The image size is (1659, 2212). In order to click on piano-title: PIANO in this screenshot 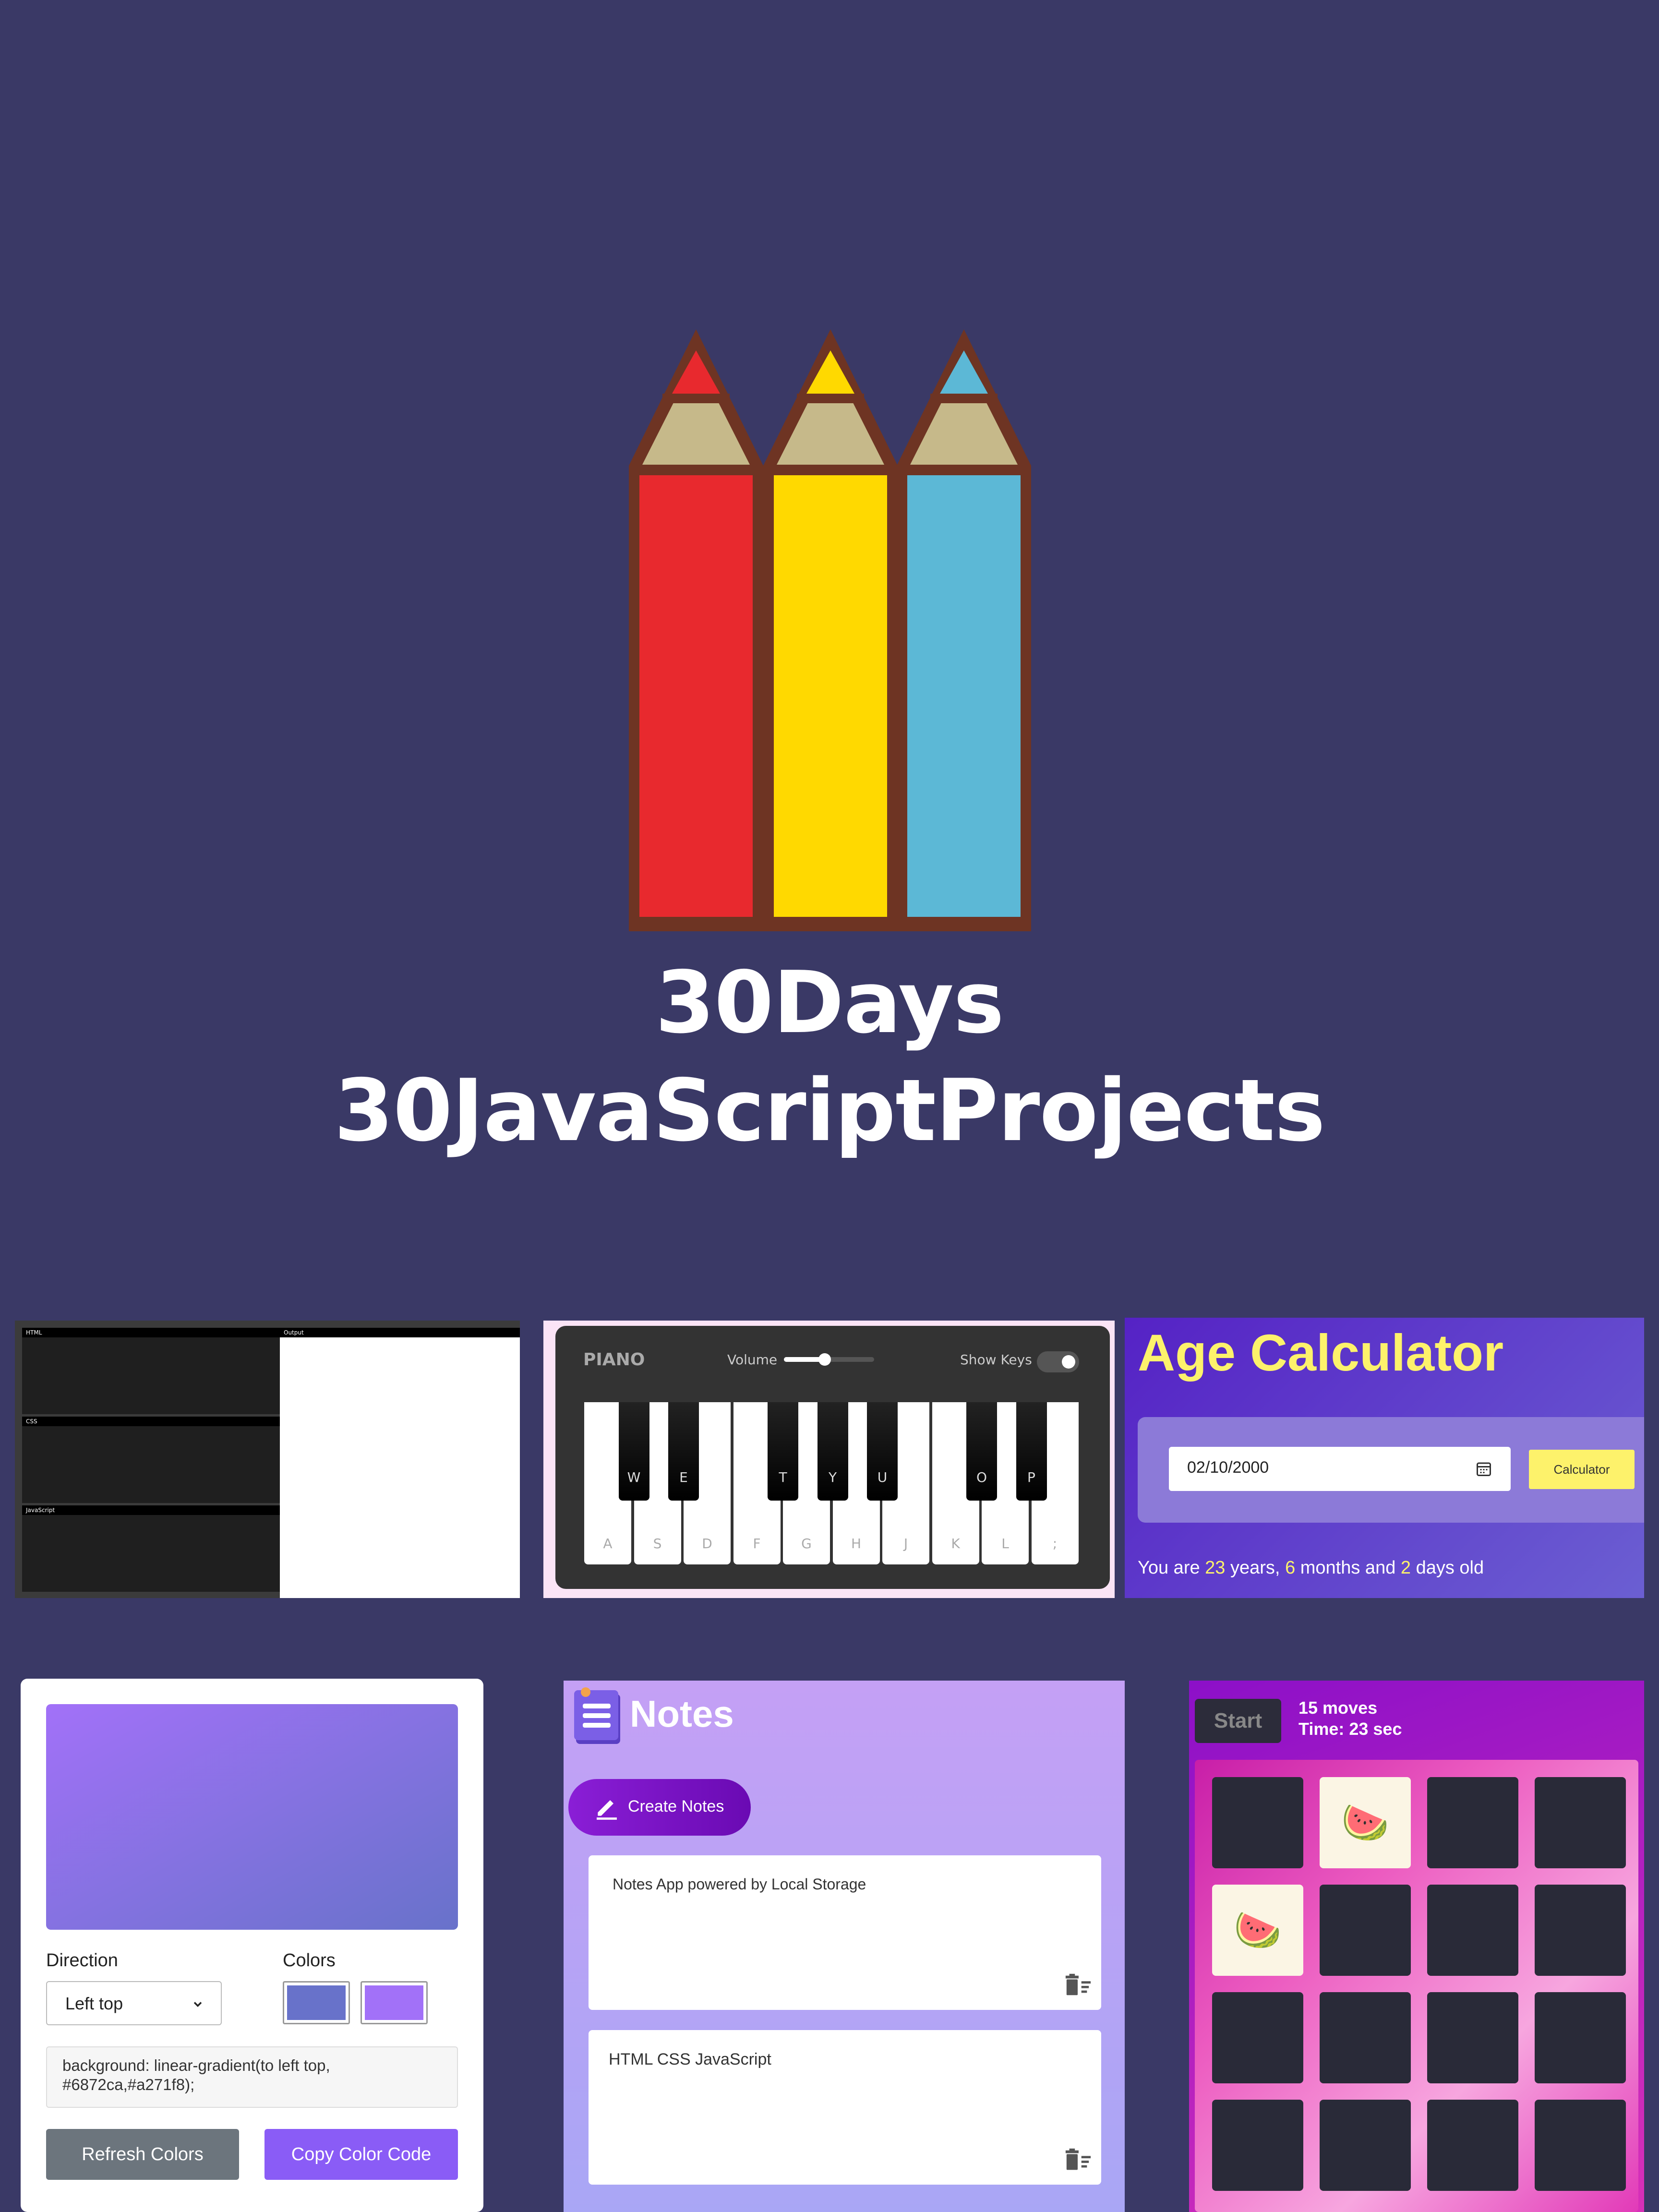, I will do `click(614, 1360)`.